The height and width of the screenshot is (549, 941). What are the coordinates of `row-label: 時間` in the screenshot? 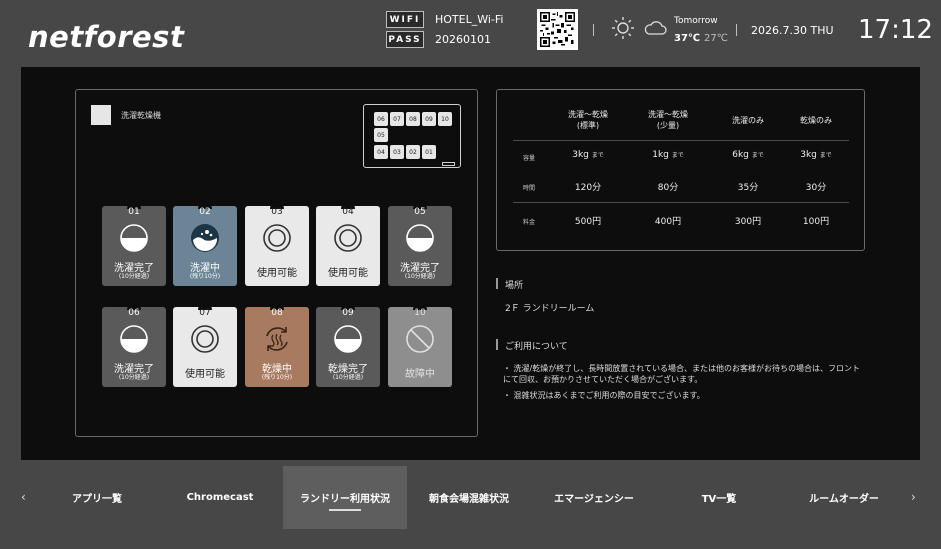 It's located at (529, 188).